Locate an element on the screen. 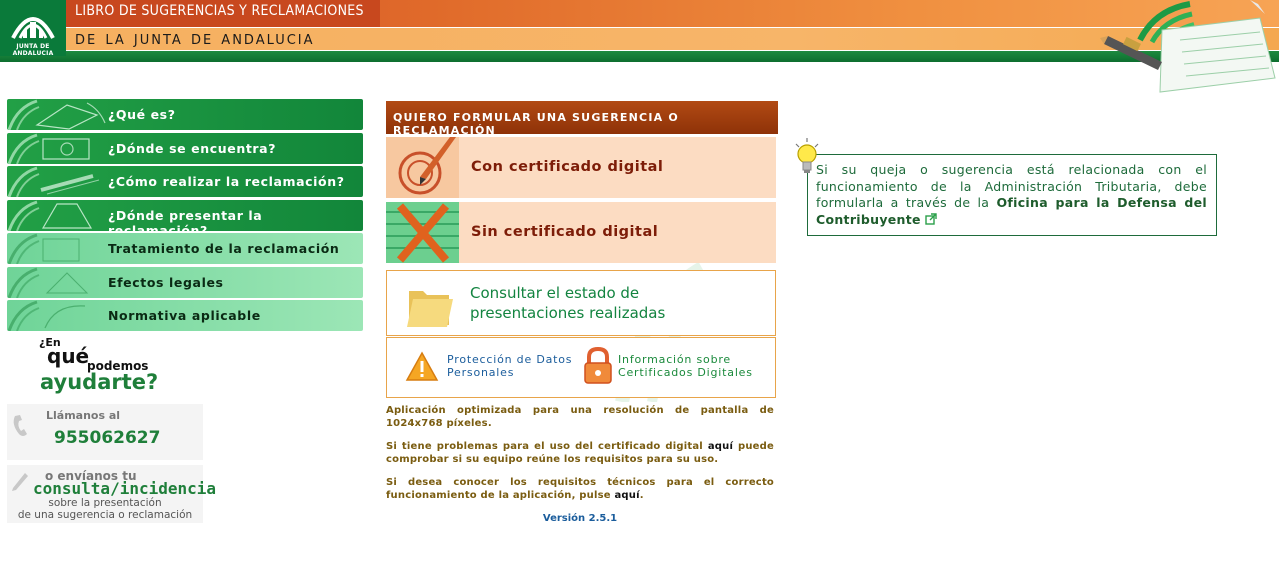 This screenshot has height=579, width=1279. con-certificado-label: Con certificado digital is located at coordinates (567, 167).